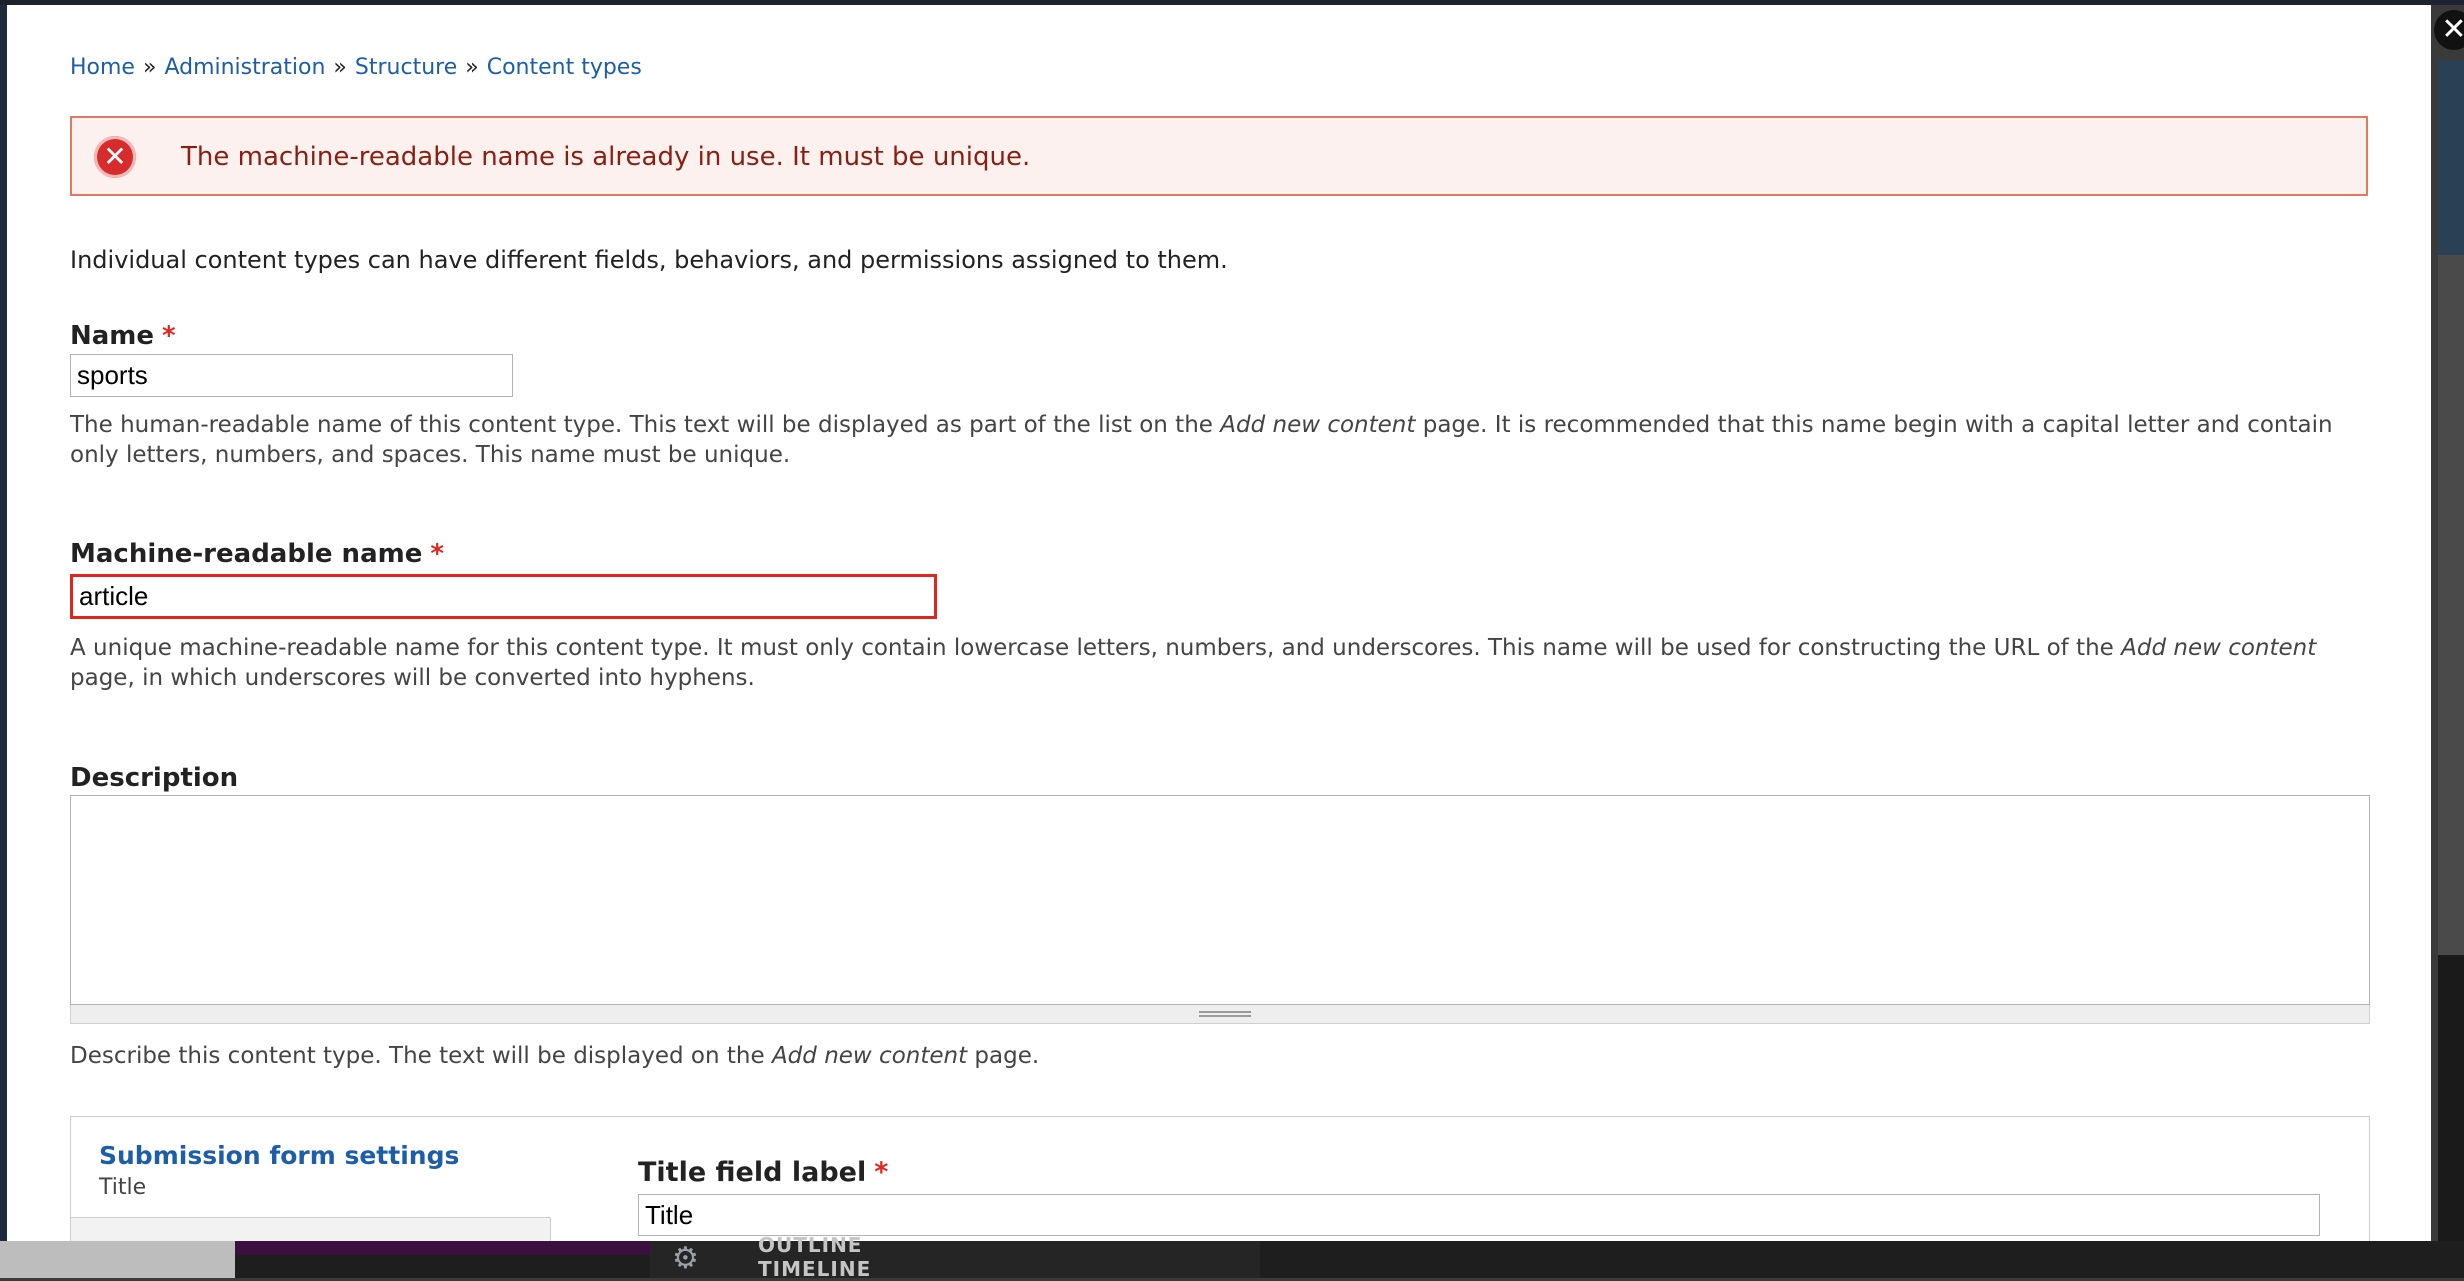 The image size is (2464, 1281). Describe the element at coordinates (763, 1172) in the screenshot. I see `title-field-label: Title field label *` at that location.